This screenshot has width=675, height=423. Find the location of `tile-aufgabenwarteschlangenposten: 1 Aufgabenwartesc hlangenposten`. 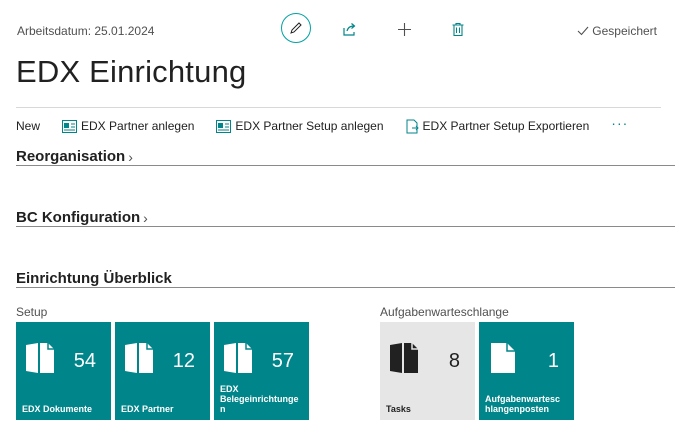

tile-aufgabenwarteschlangenposten: 1 Aufgabenwartesc hlangenposten is located at coordinates (526, 371).